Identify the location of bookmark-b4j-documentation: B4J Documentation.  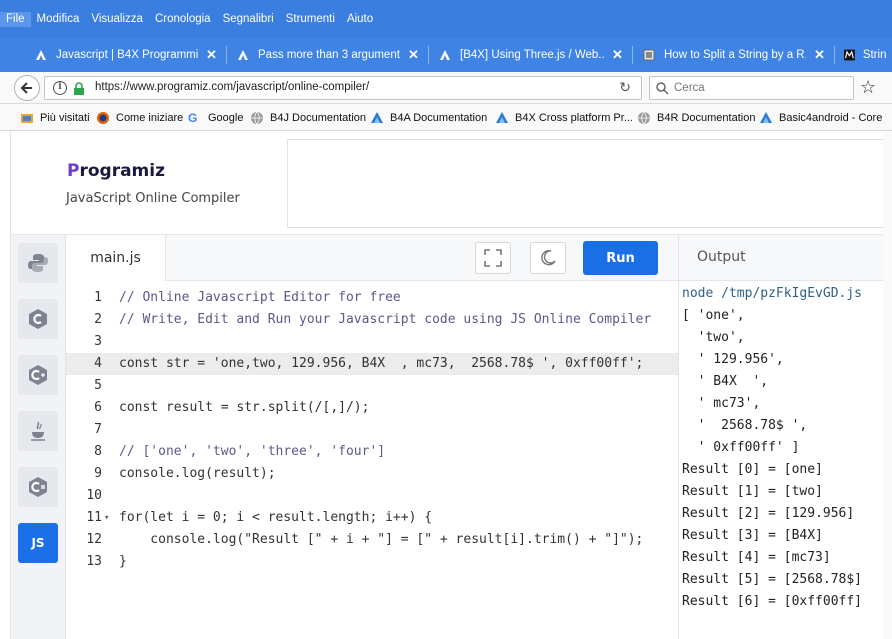
(308, 117).